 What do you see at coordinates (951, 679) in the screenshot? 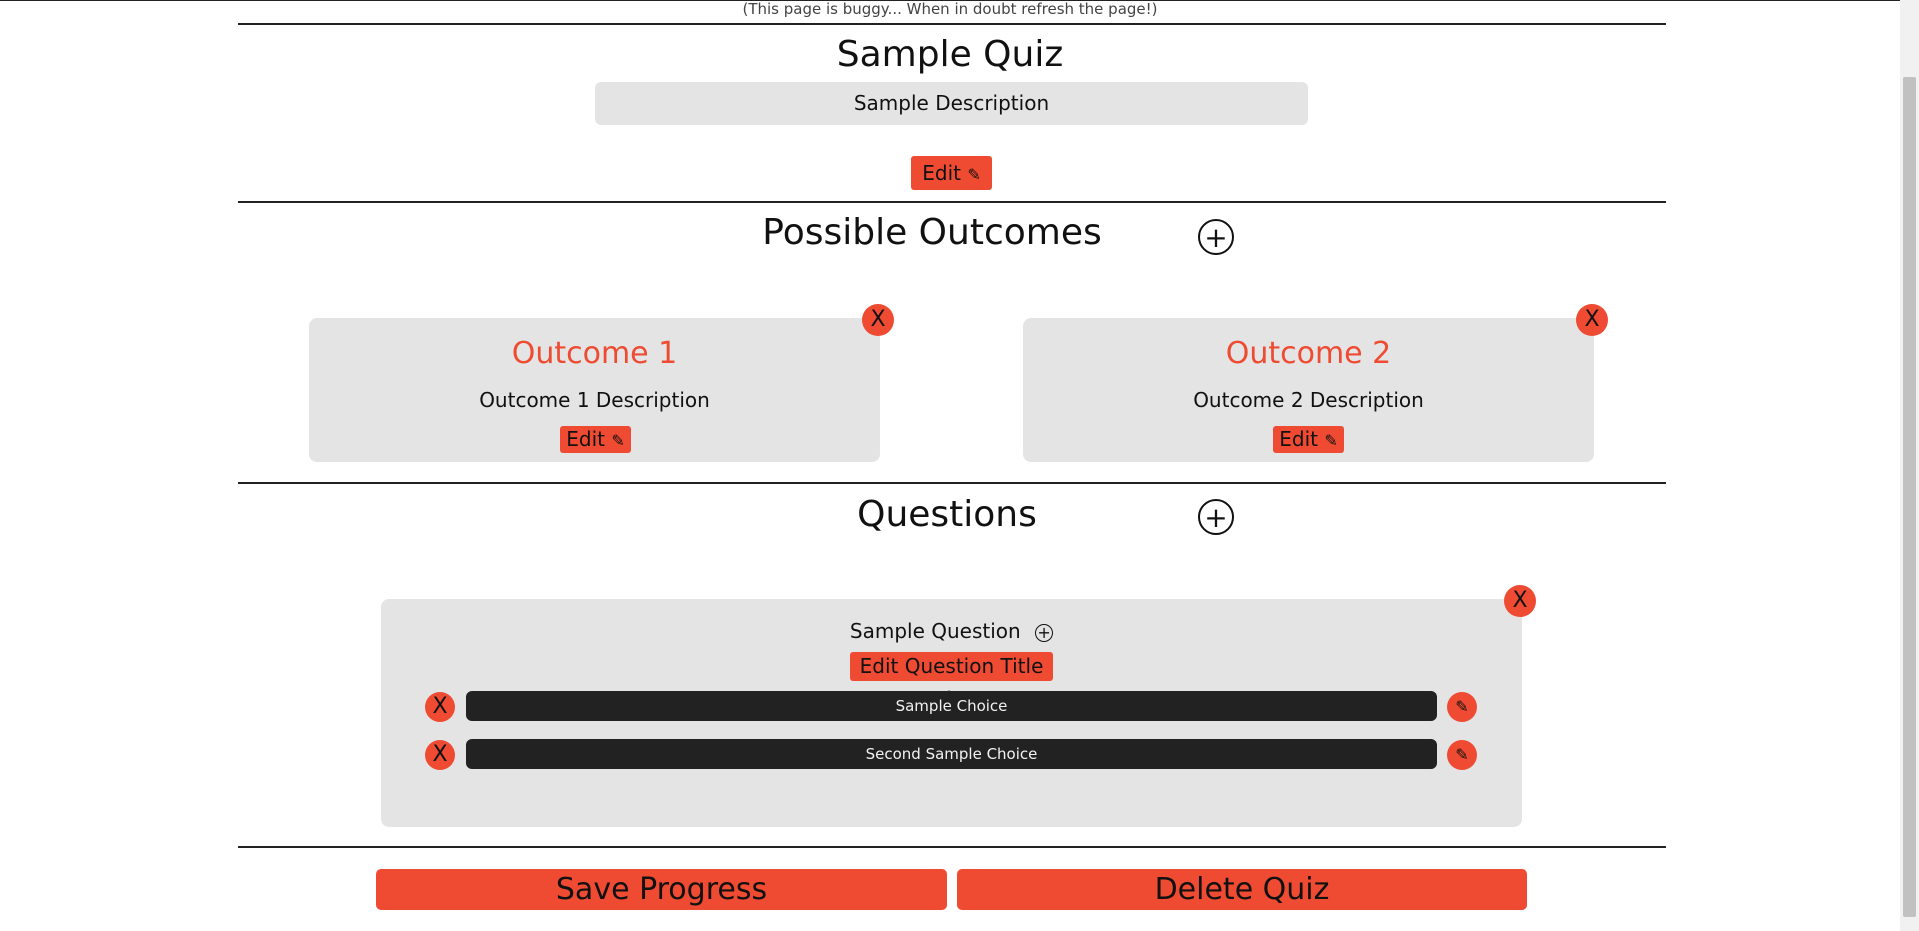
I see `edit-question-title-button: Edit Question Title ✎` at bounding box center [951, 679].